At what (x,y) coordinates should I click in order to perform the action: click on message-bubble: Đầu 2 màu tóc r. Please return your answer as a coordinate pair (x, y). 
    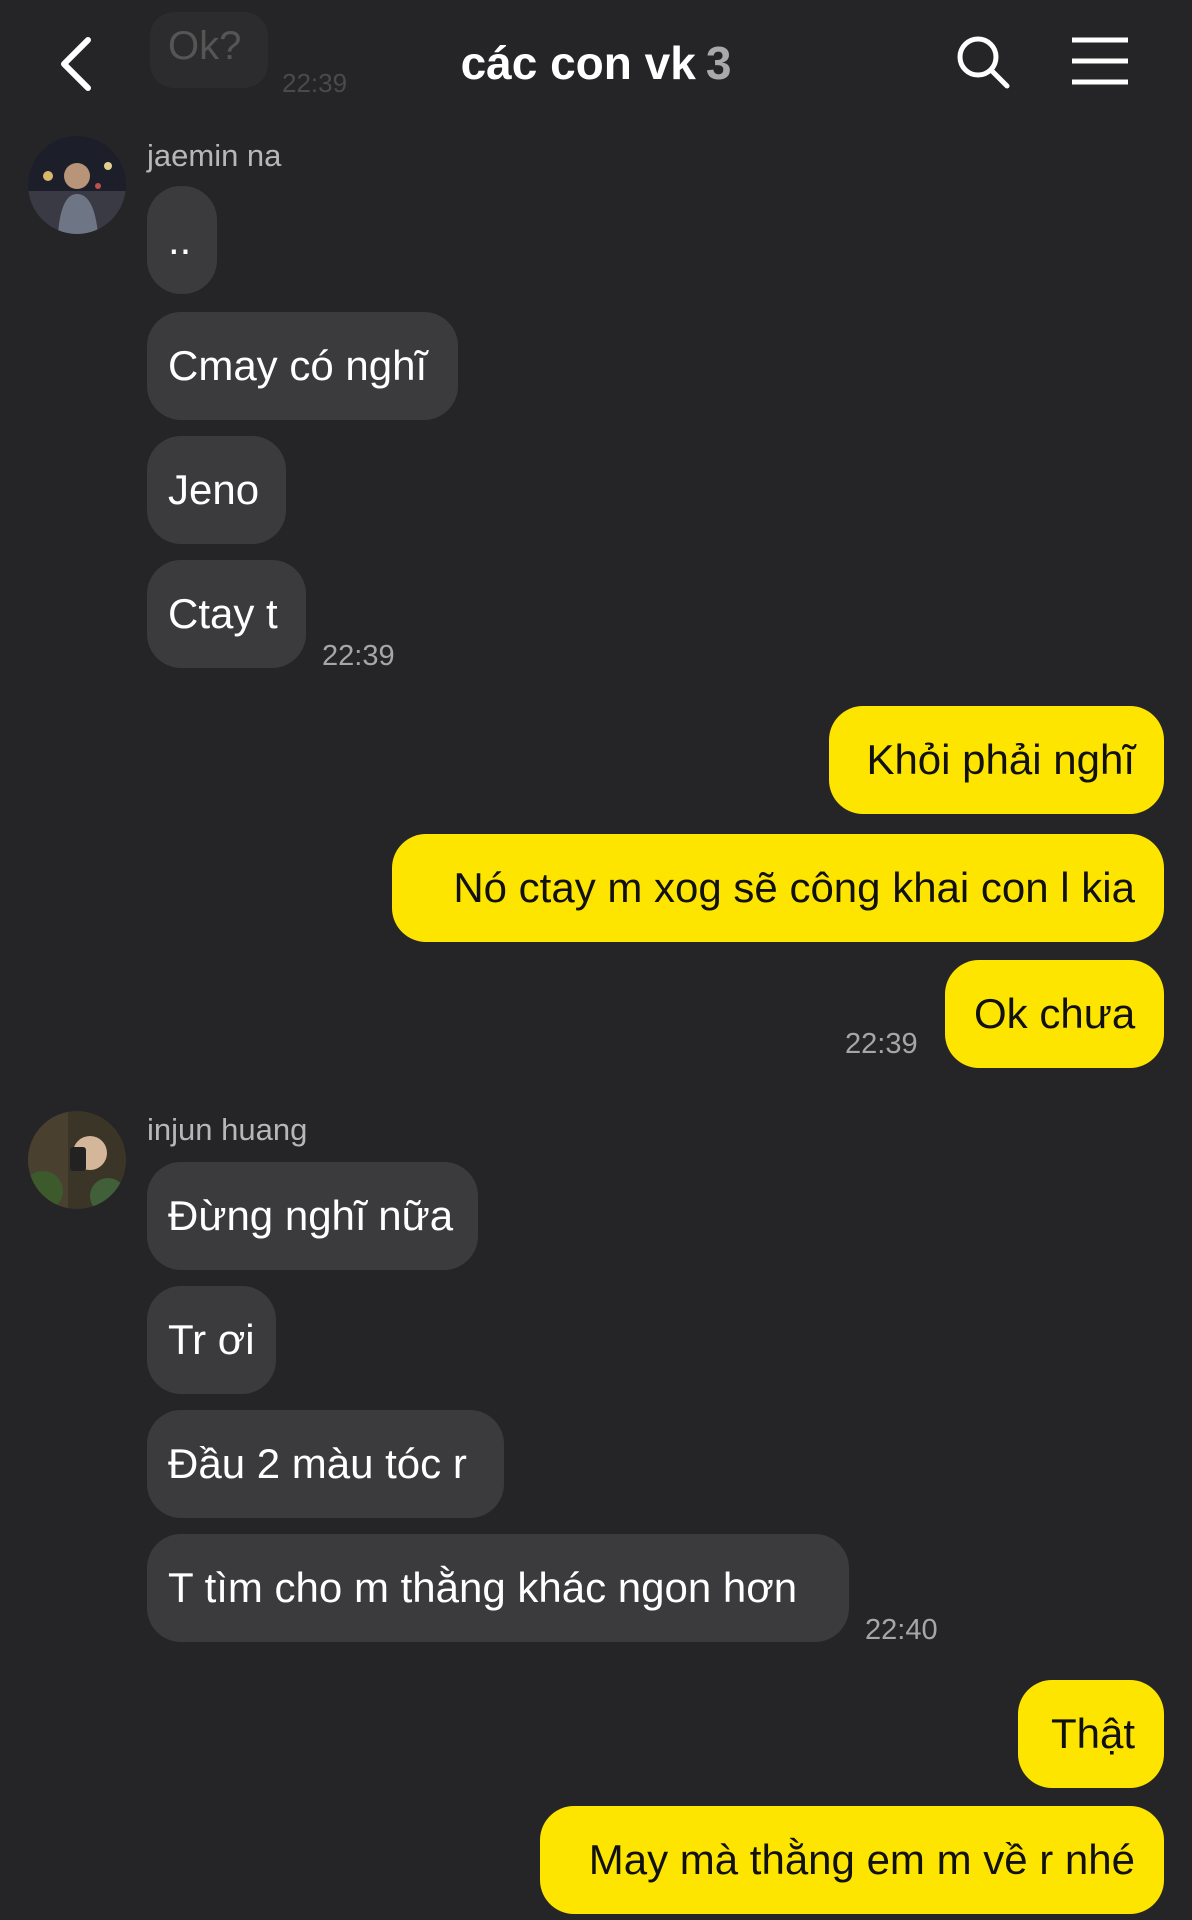
    Looking at the image, I should click on (325, 1464).